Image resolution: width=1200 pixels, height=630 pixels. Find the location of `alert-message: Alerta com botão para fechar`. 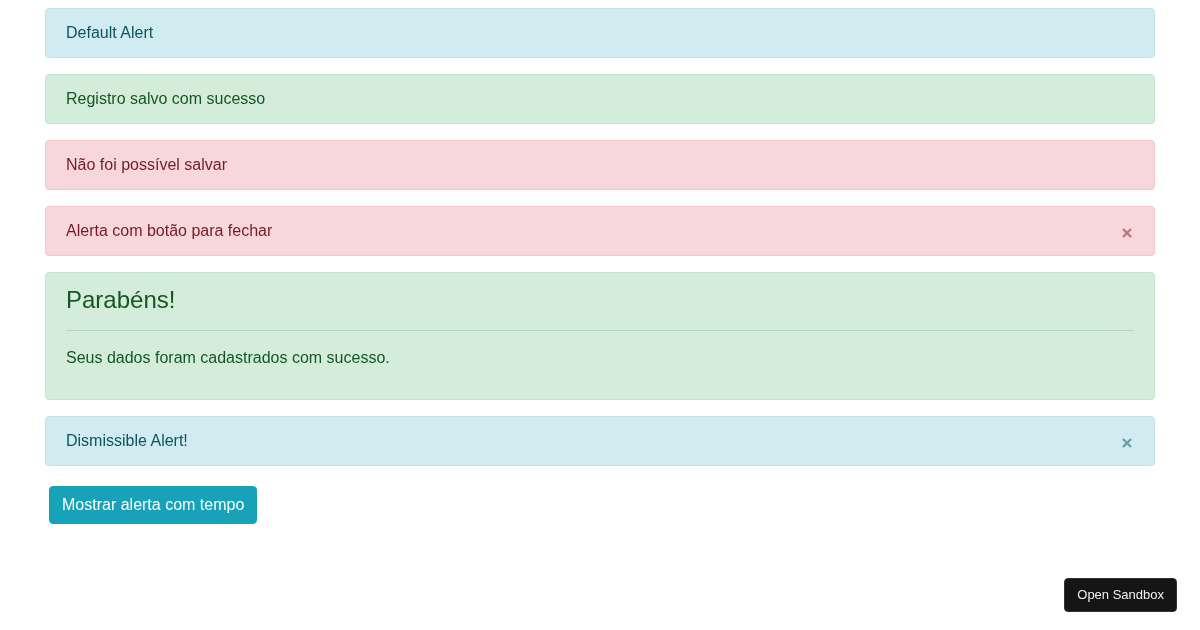

alert-message: Alerta com botão para fechar is located at coordinates (169, 231).